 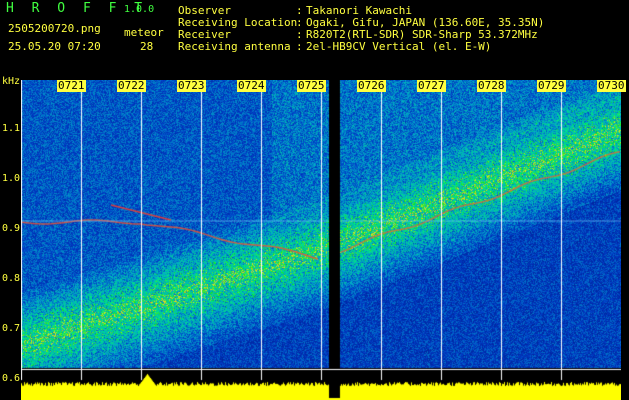 What do you see at coordinates (11, 128) in the screenshot?
I see `freq-tick-label: 1.1` at bounding box center [11, 128].